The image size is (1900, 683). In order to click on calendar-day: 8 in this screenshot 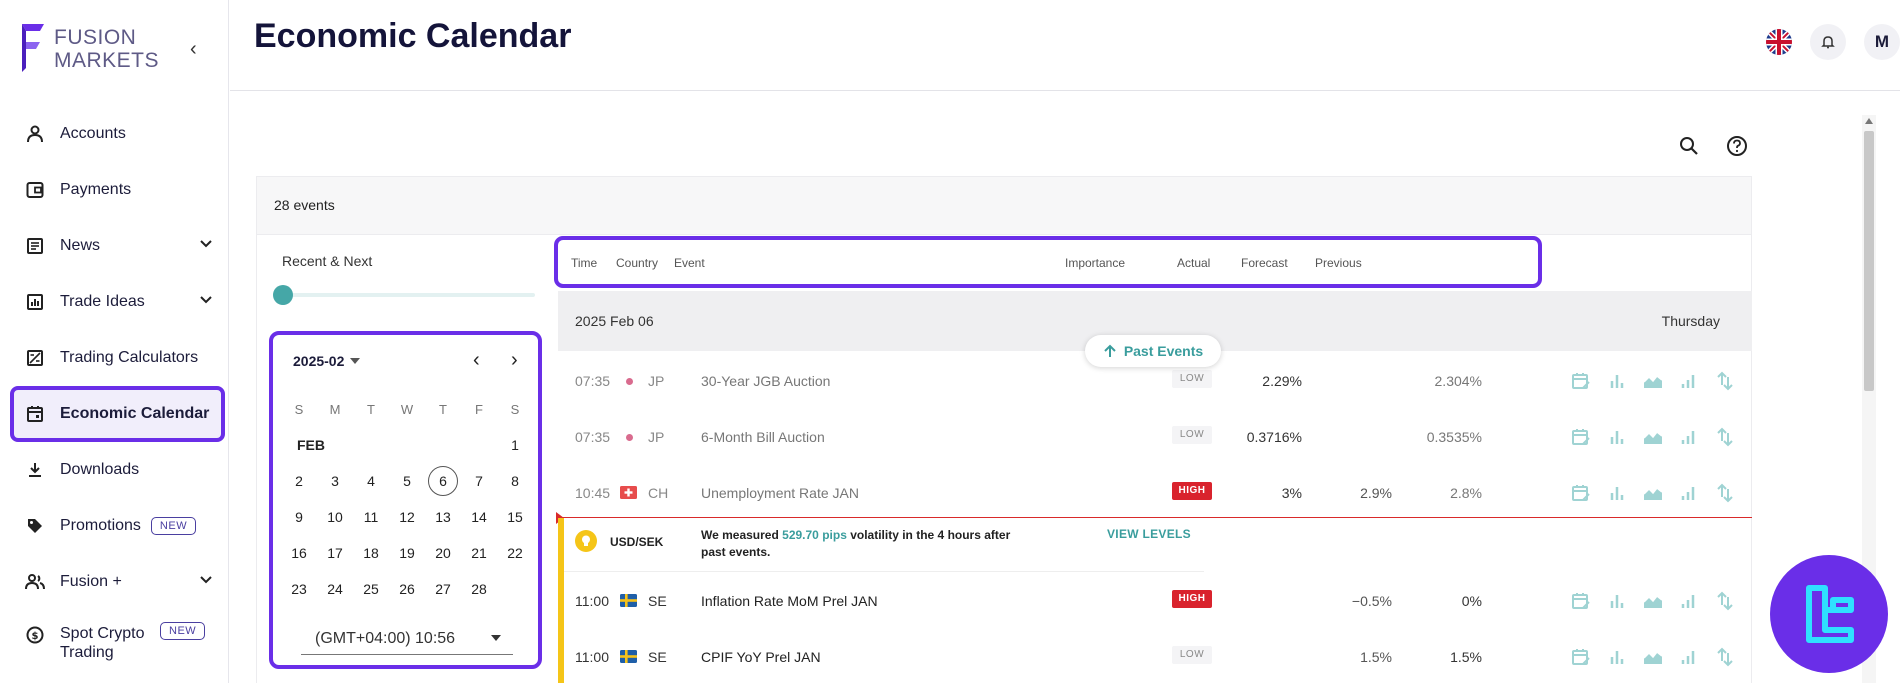, I will do `click(515, 481)`.